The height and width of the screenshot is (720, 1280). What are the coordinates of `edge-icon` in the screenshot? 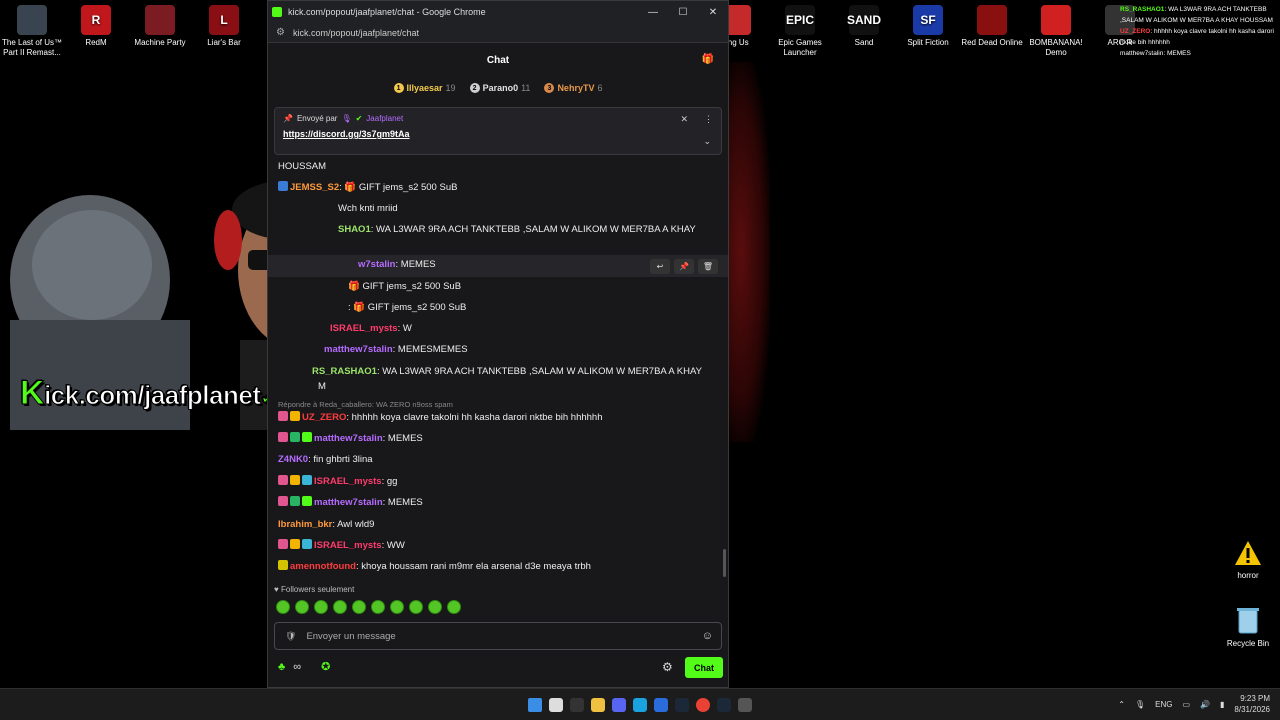 It's located at (640, 705).